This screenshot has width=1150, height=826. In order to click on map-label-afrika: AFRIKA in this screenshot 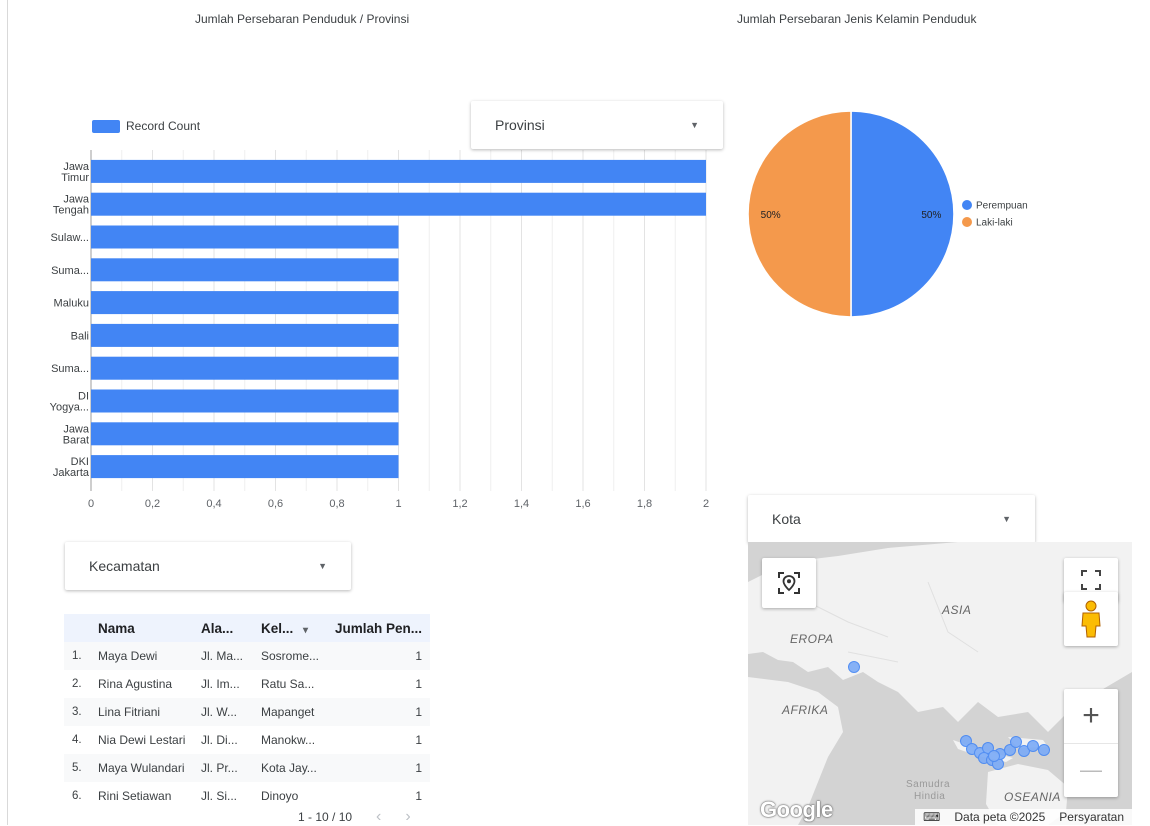, I will do `click(805, 710)`.